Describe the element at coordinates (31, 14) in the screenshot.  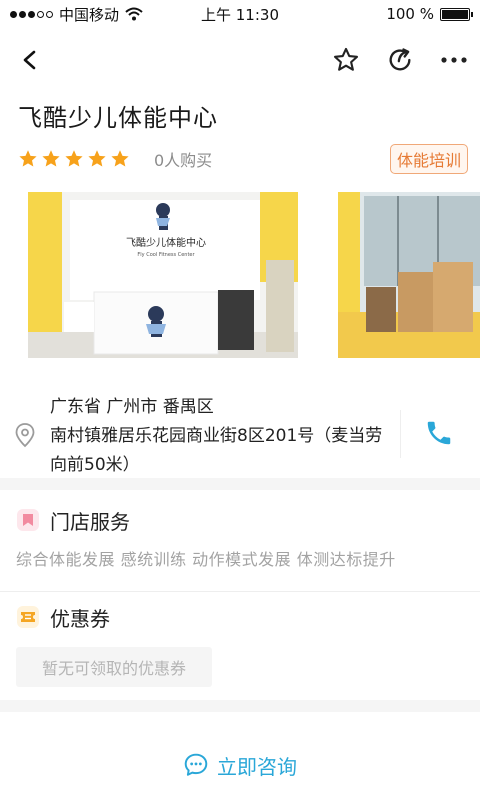
I see `signal-icon` at that location.